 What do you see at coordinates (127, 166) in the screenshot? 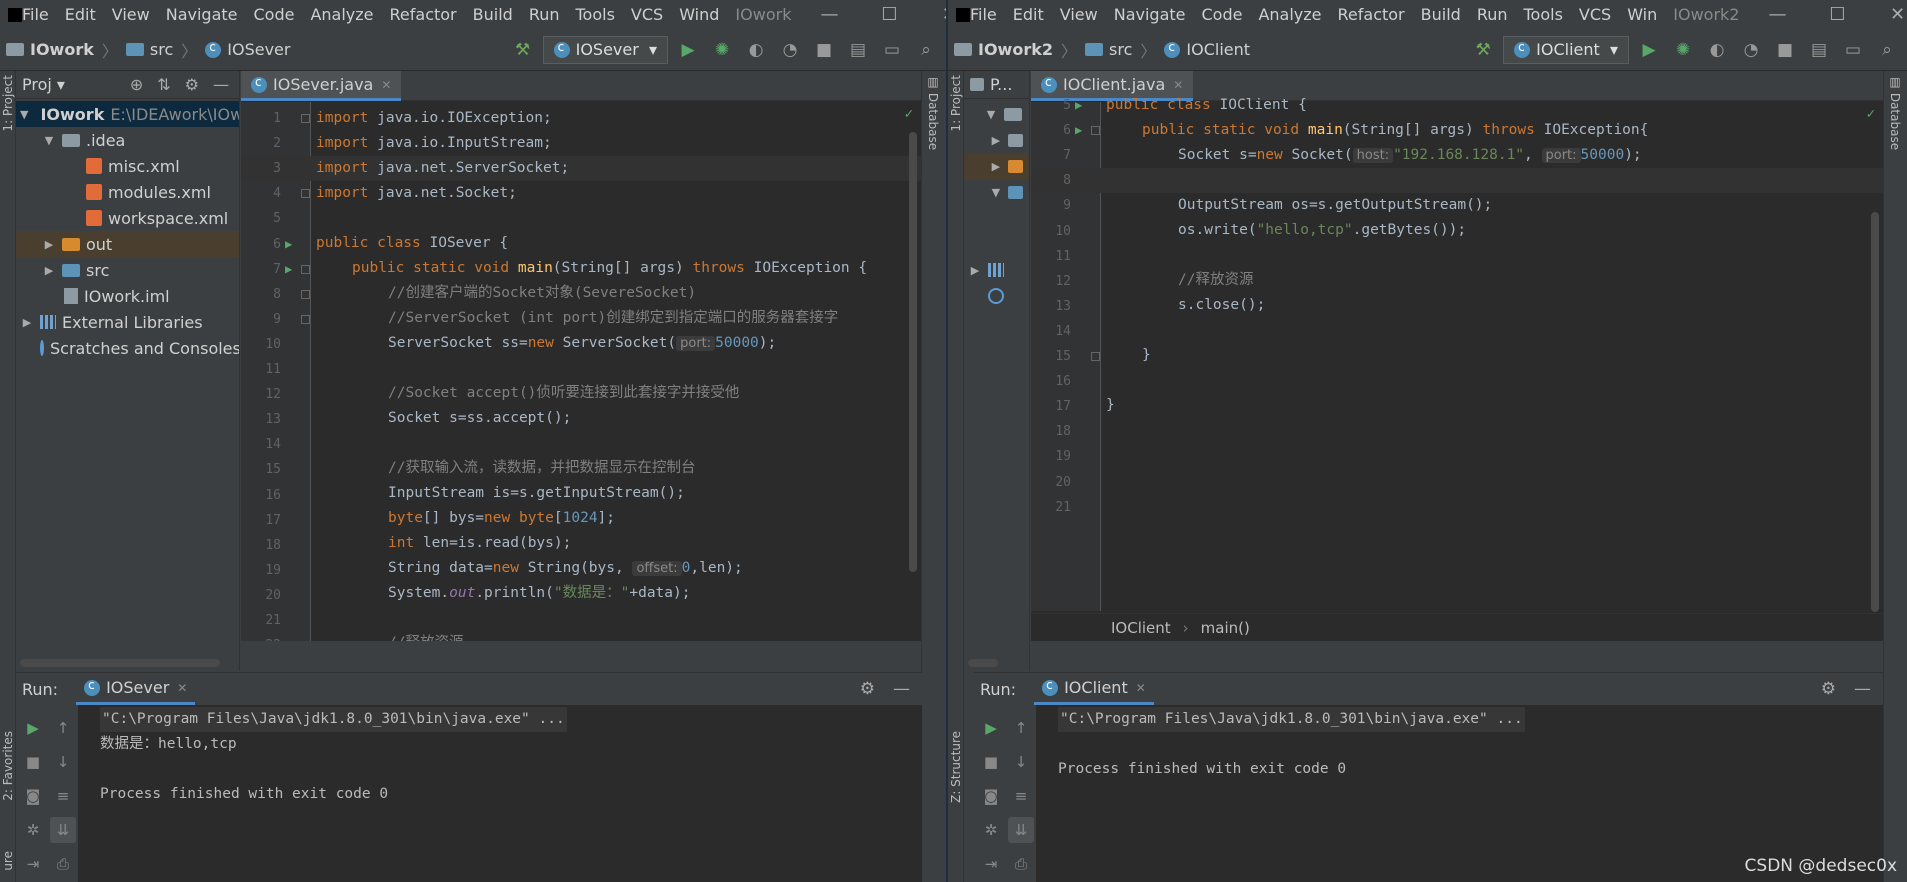
I see `tree-item-misc-xml: misc.xml` at bounding box center [127, 166].